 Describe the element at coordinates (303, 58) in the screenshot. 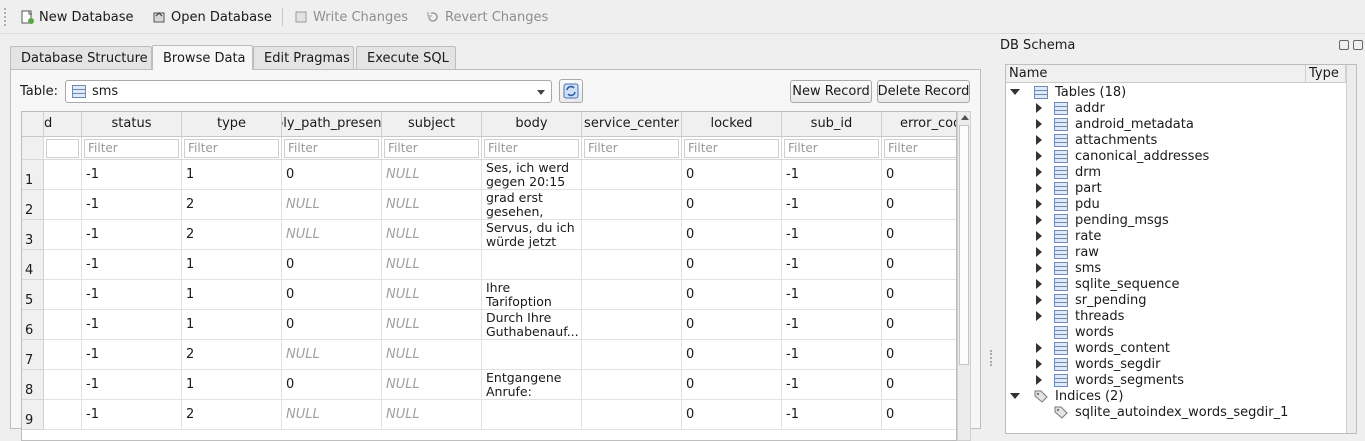

I see `tab-edit-pragmas: Edit Pragmas` at that location.